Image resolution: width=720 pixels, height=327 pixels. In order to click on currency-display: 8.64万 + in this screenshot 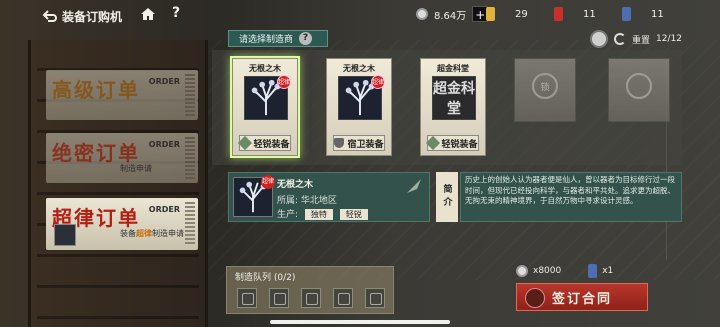, I will do `click(452, 14)`.